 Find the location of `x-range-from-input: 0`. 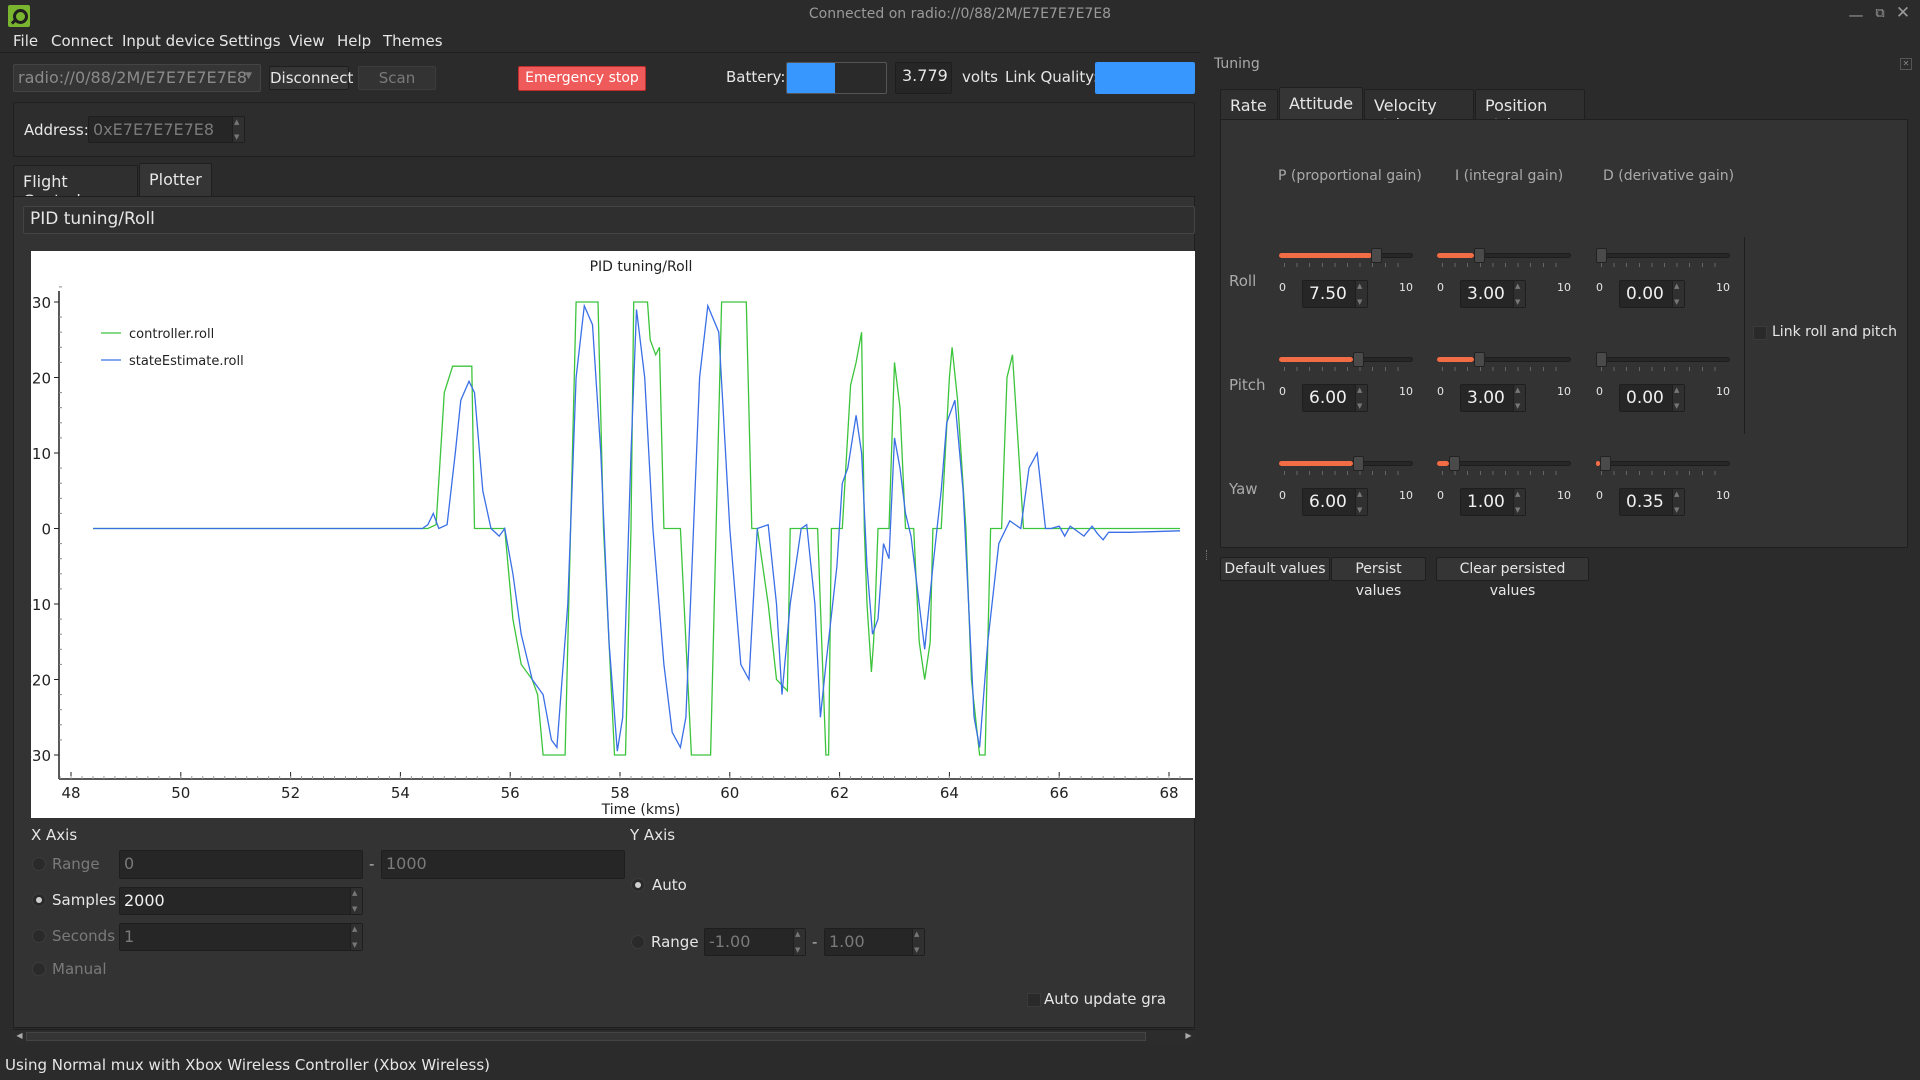

x-range-from-input: 0 is located at coordinates (241, 864).